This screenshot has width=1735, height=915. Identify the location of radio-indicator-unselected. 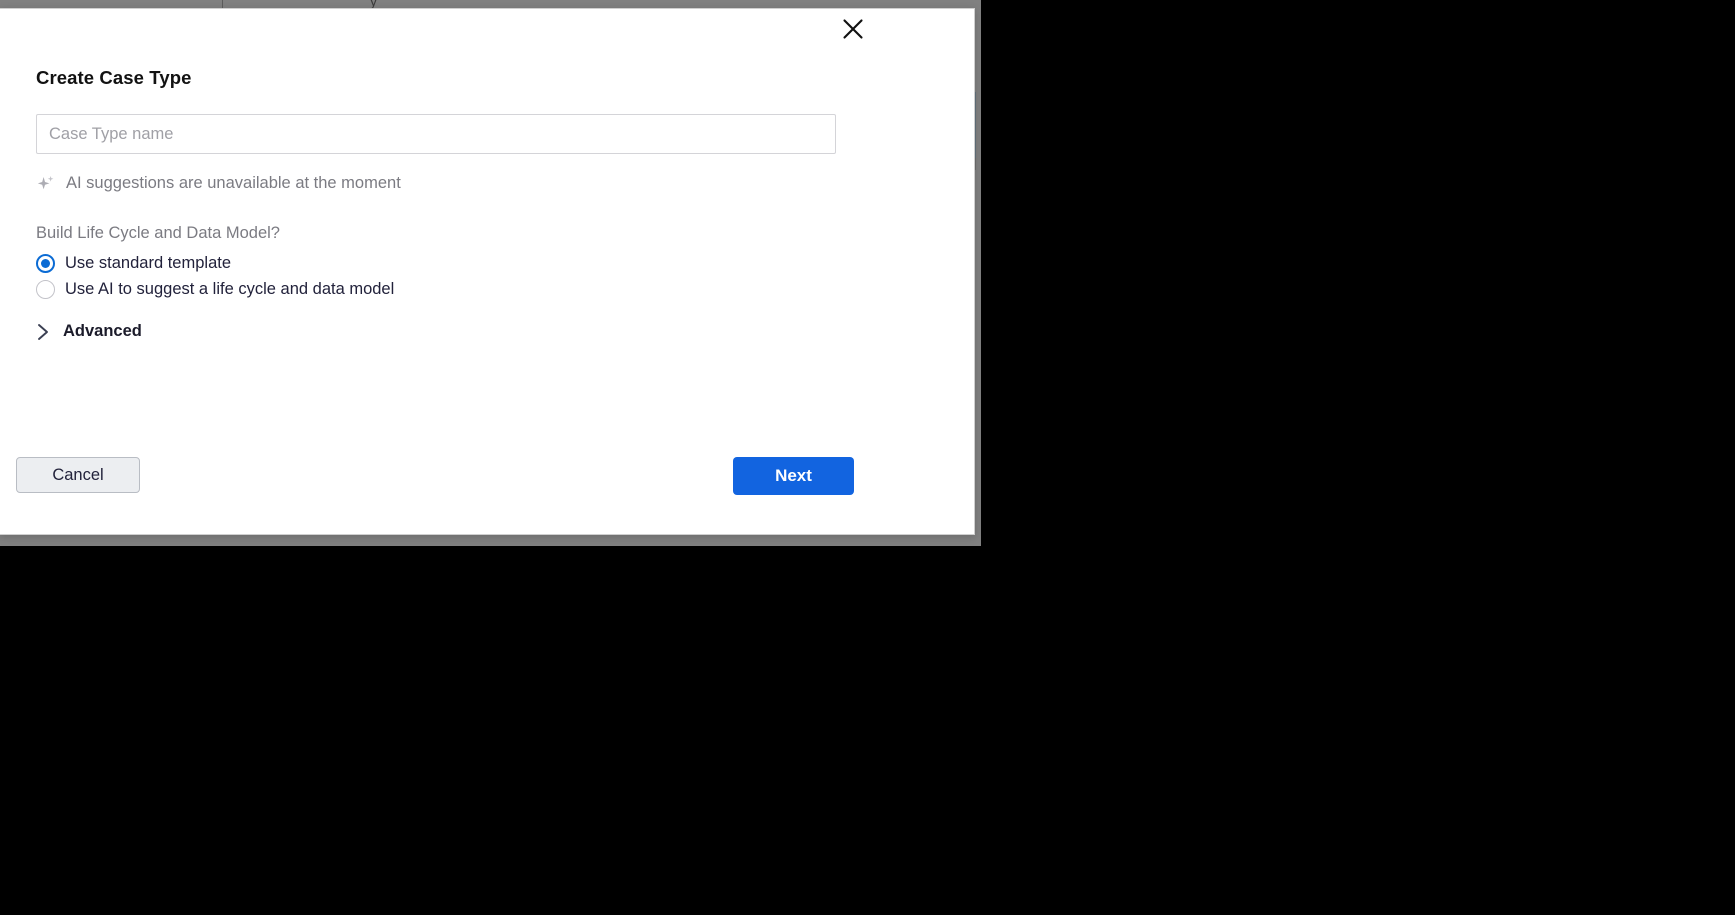
(45, 290).